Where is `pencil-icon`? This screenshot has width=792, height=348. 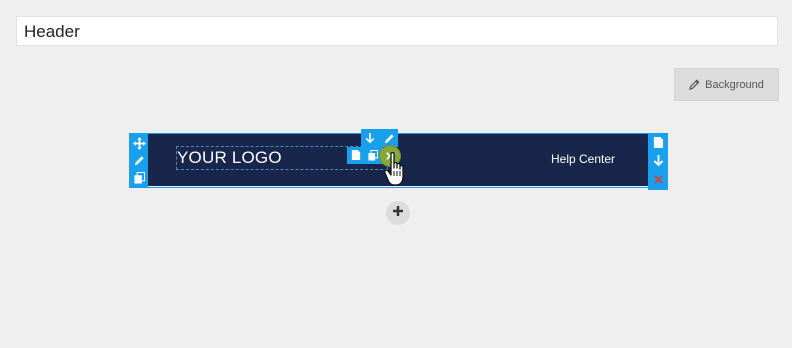 pencil-icon is located at coordinates (694, 84).